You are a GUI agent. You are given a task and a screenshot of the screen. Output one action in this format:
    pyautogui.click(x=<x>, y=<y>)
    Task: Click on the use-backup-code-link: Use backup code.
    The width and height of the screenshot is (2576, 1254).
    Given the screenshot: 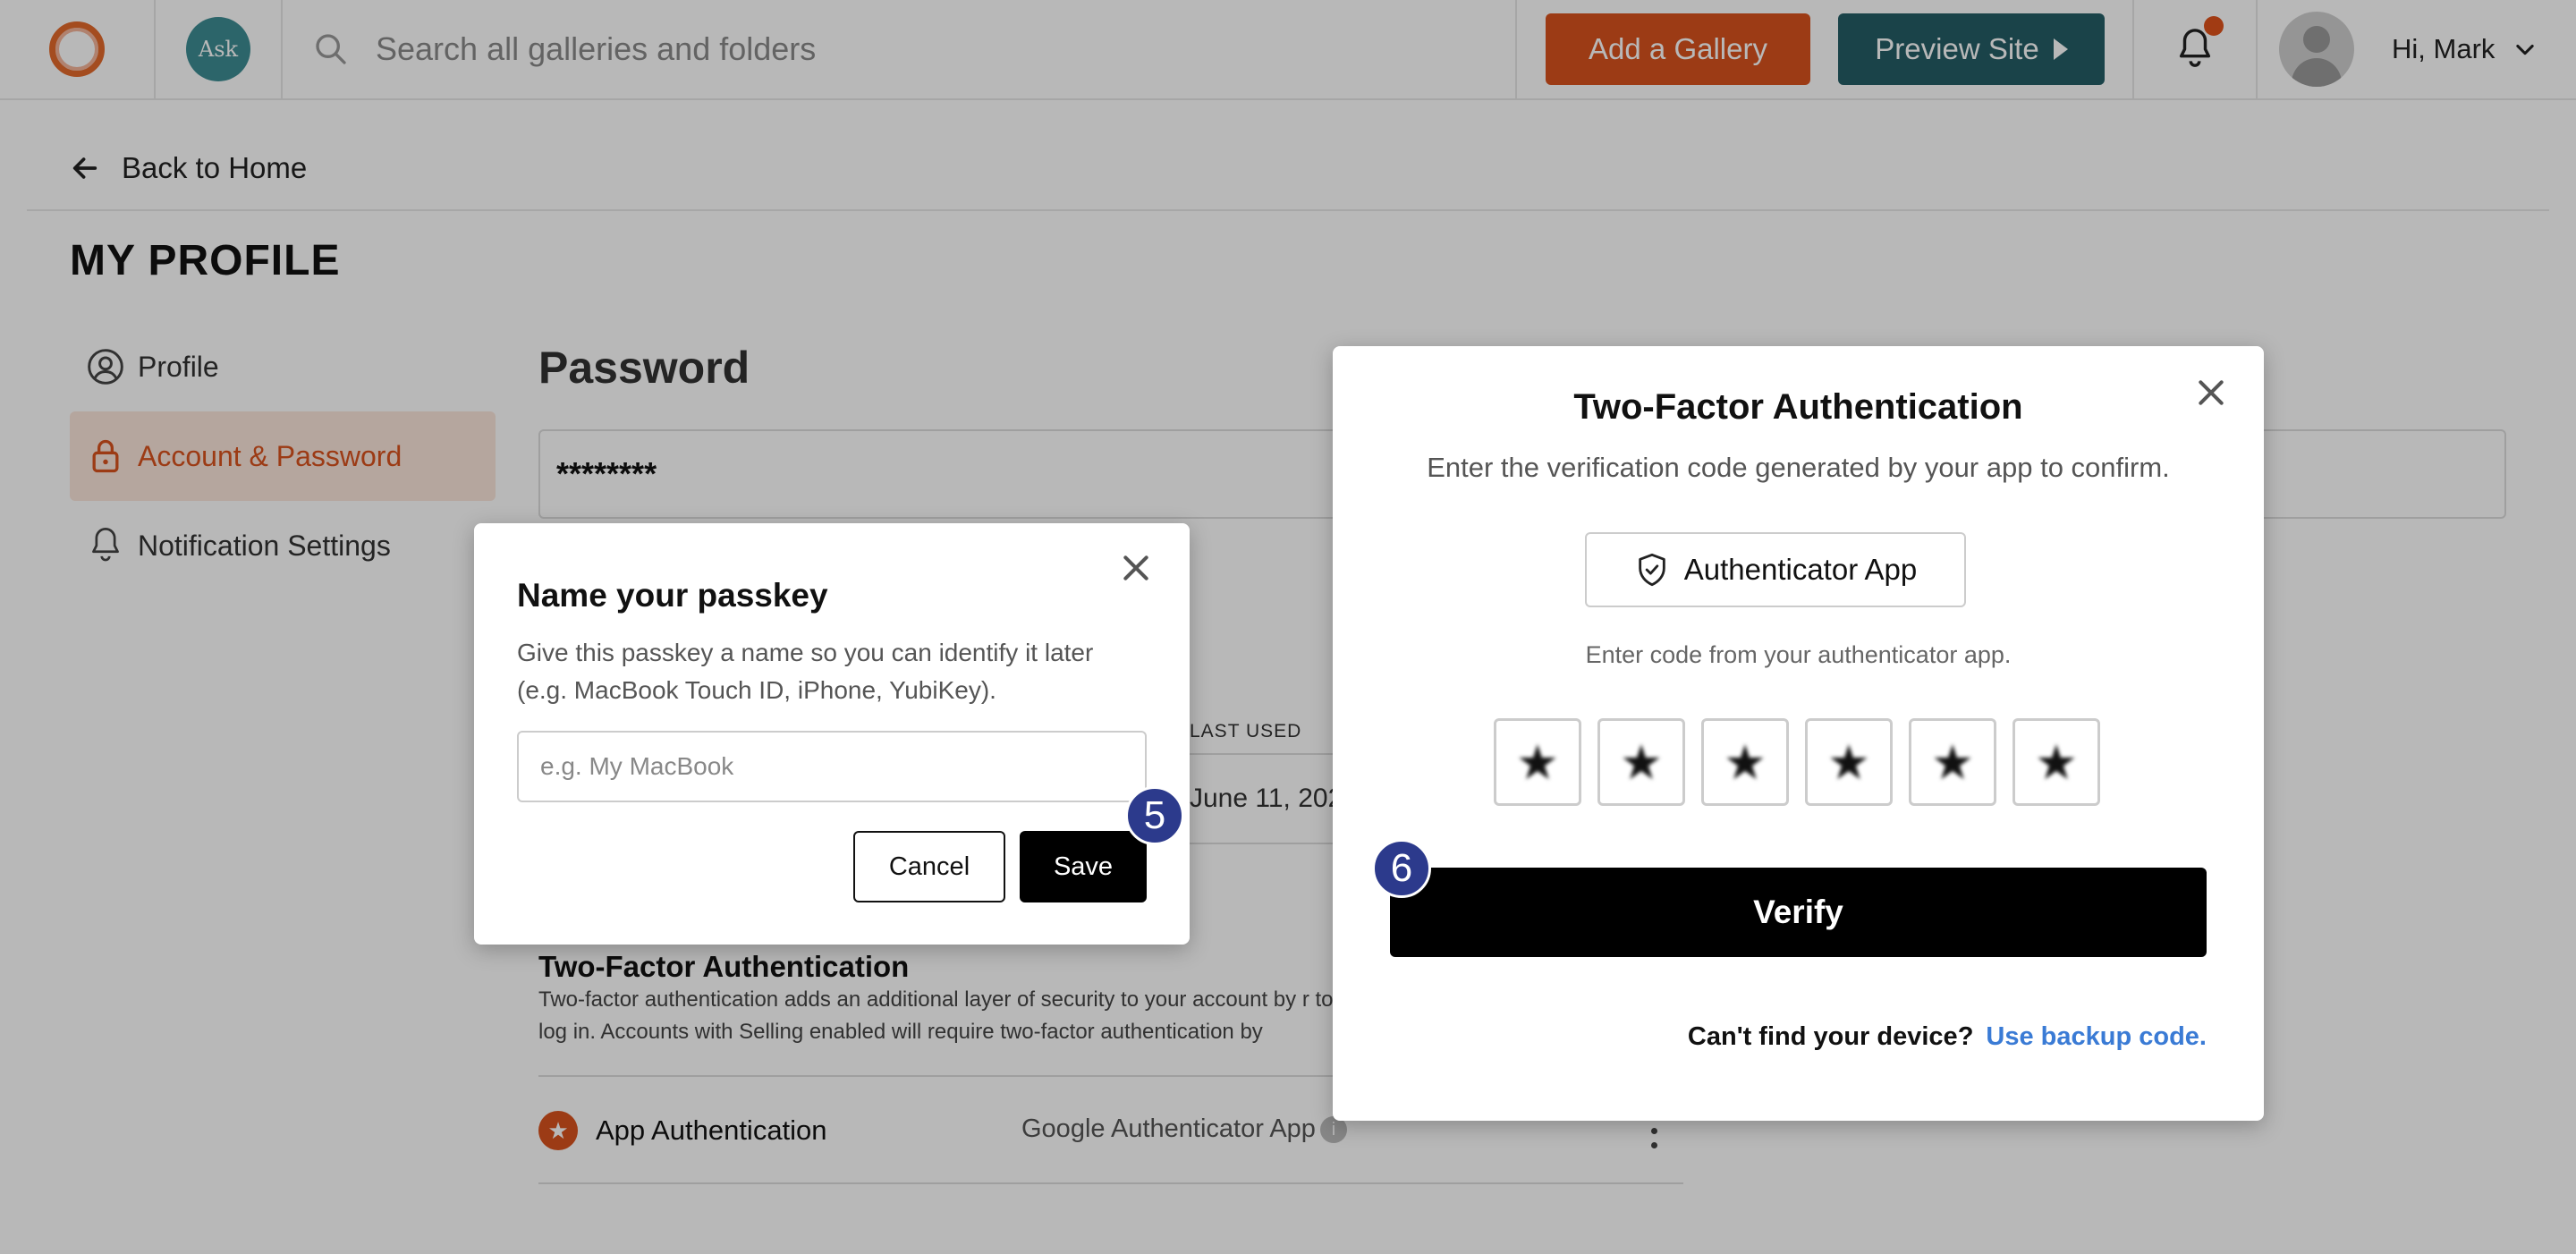 What is the action you would take?
    pyautogui.click(x=2096, y=1036)
    